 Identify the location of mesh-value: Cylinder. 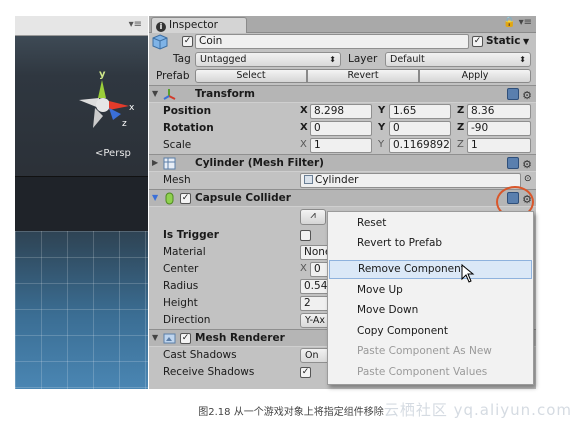
(337, 180).